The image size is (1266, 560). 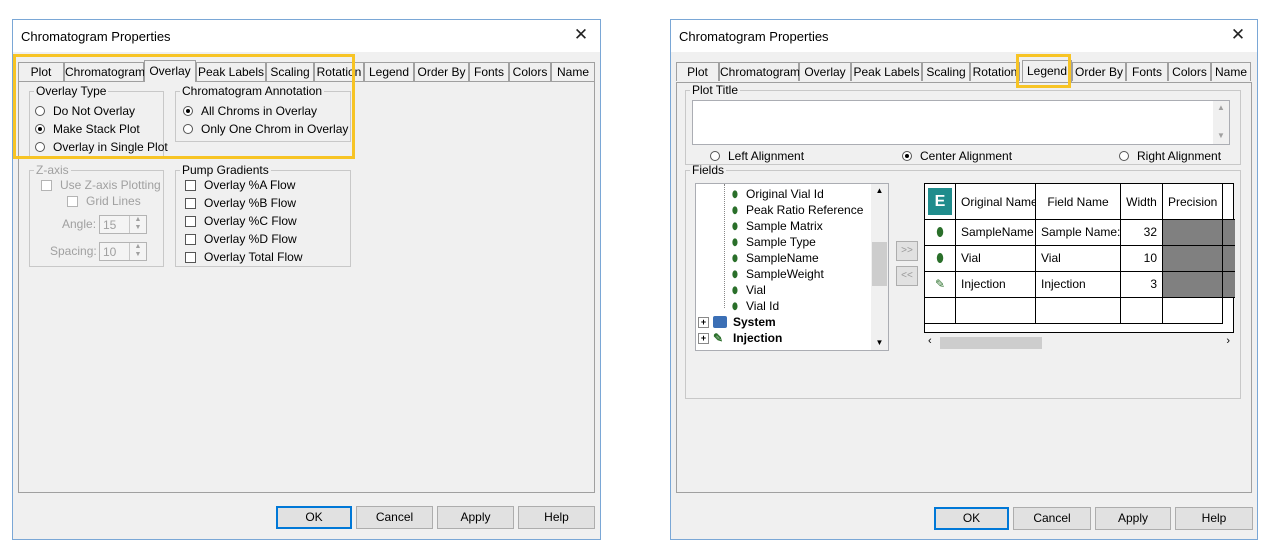 I want to click on tree-group-system: + System, so click(x=737, y=322).